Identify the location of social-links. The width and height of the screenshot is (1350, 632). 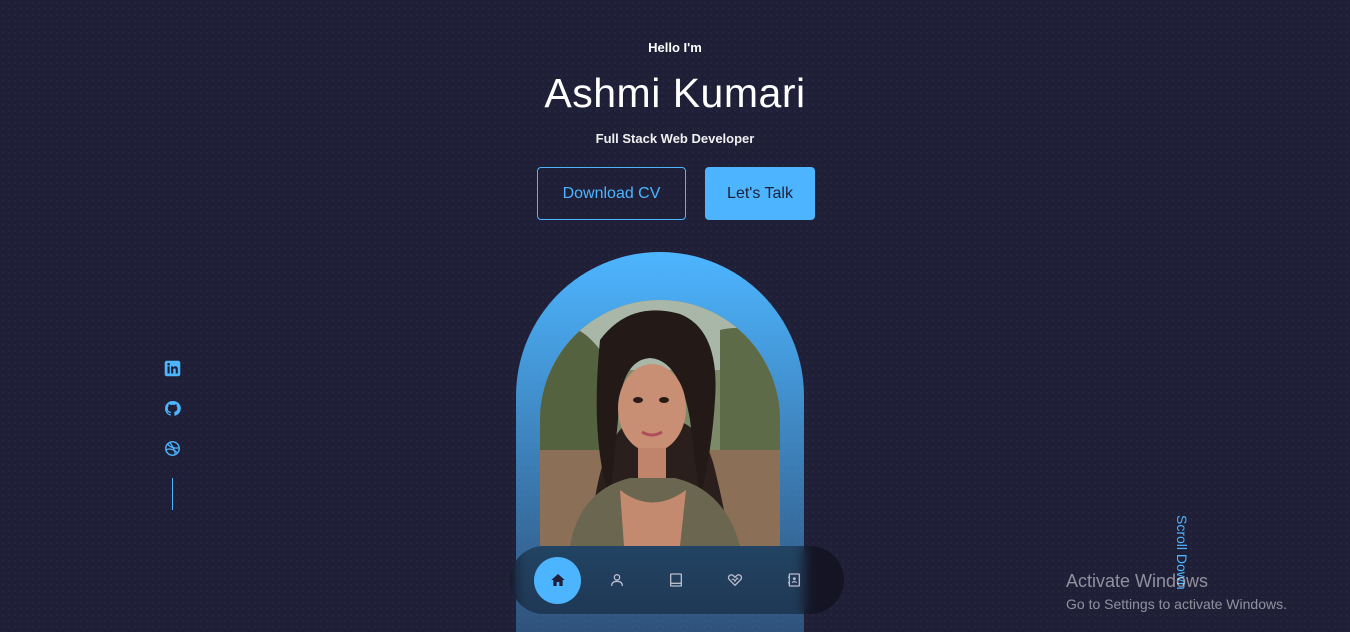
(172, 434).